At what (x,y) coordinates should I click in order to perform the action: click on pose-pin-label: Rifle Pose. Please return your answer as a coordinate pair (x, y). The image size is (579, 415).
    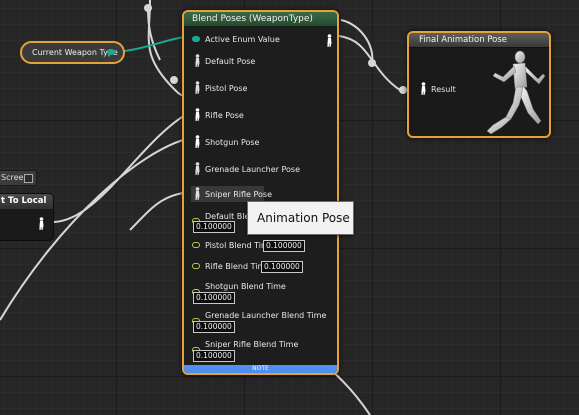
    Looking at the image, I should click on (224, 115).